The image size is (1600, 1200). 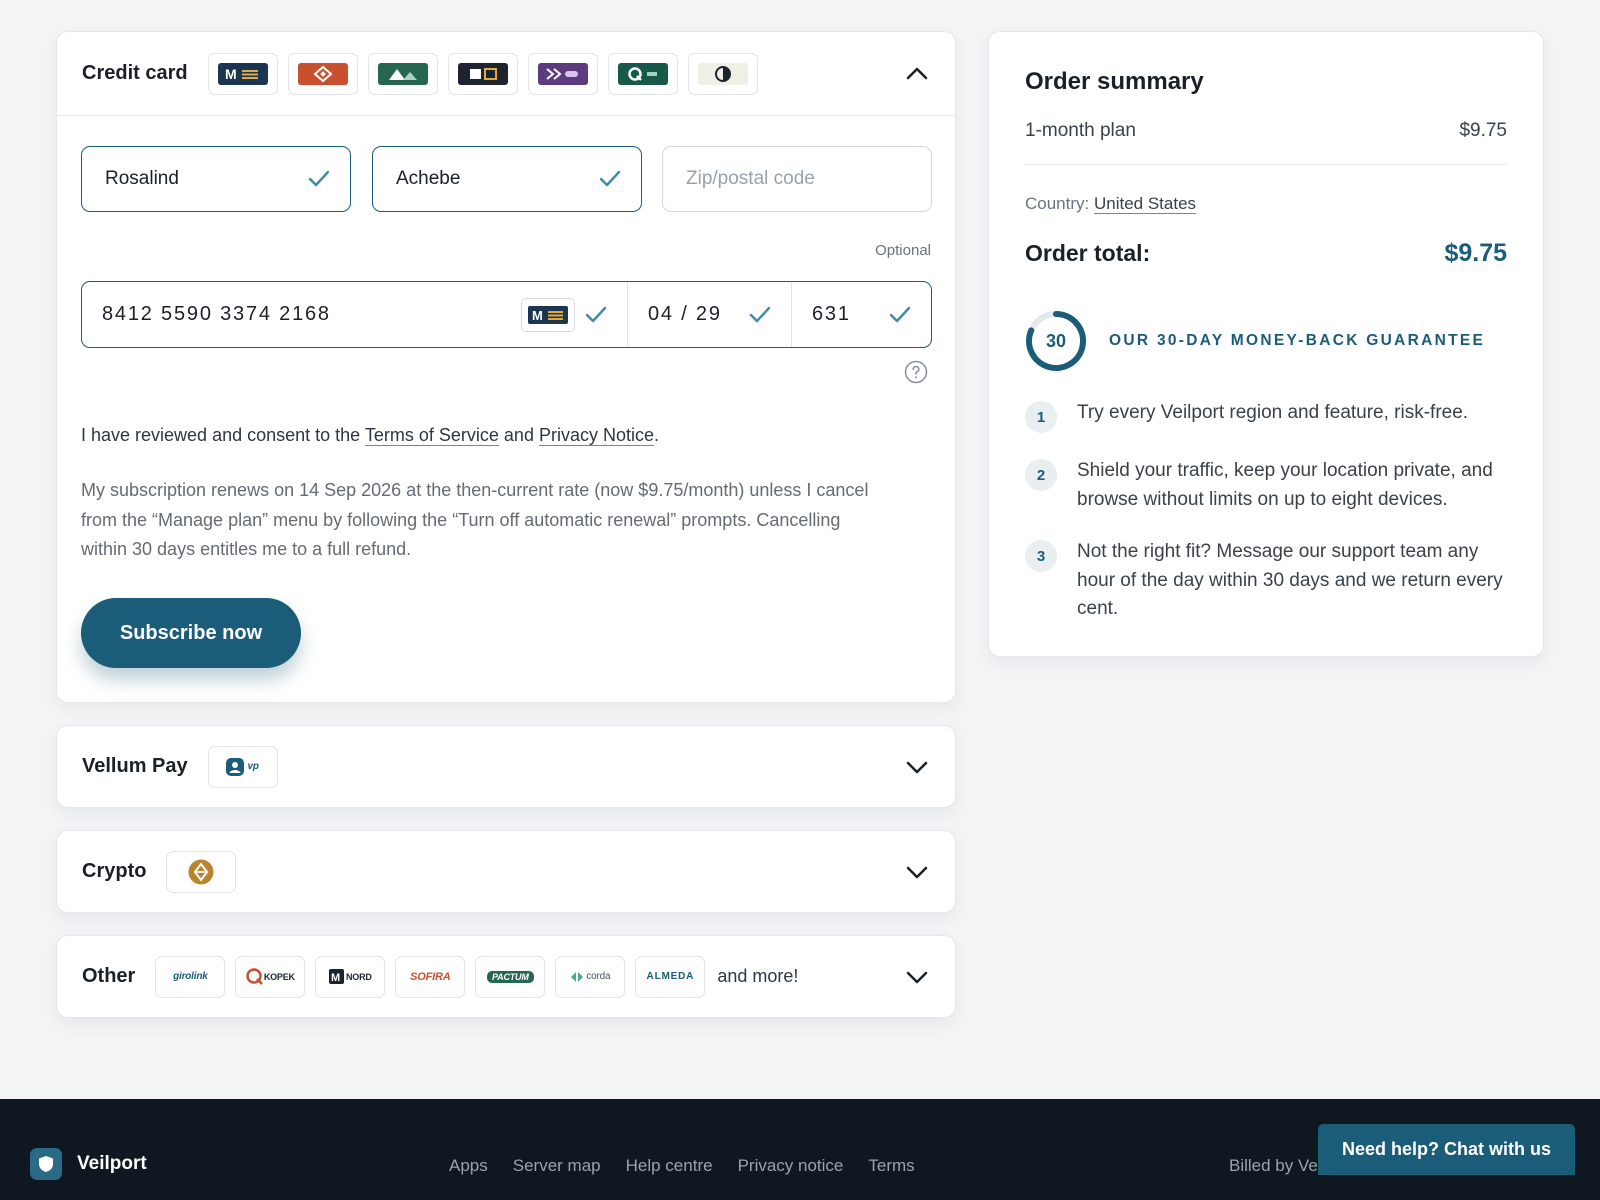 I want to click on card-brand-4-icon, so click(x=482, y=73).